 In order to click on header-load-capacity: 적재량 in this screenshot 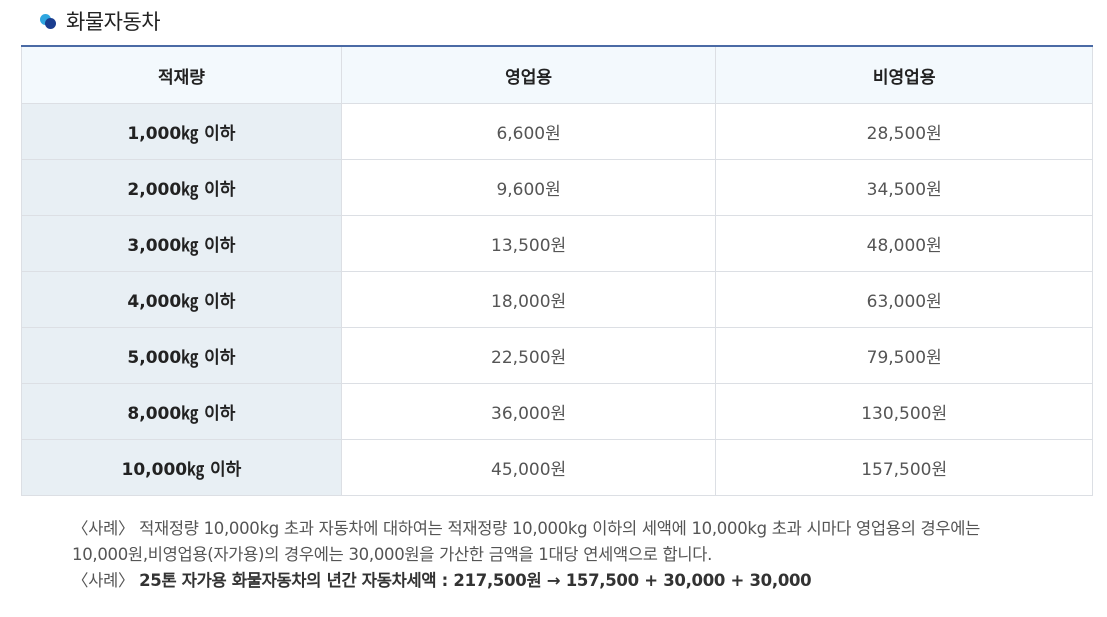, I will do `click(181, 74)`.